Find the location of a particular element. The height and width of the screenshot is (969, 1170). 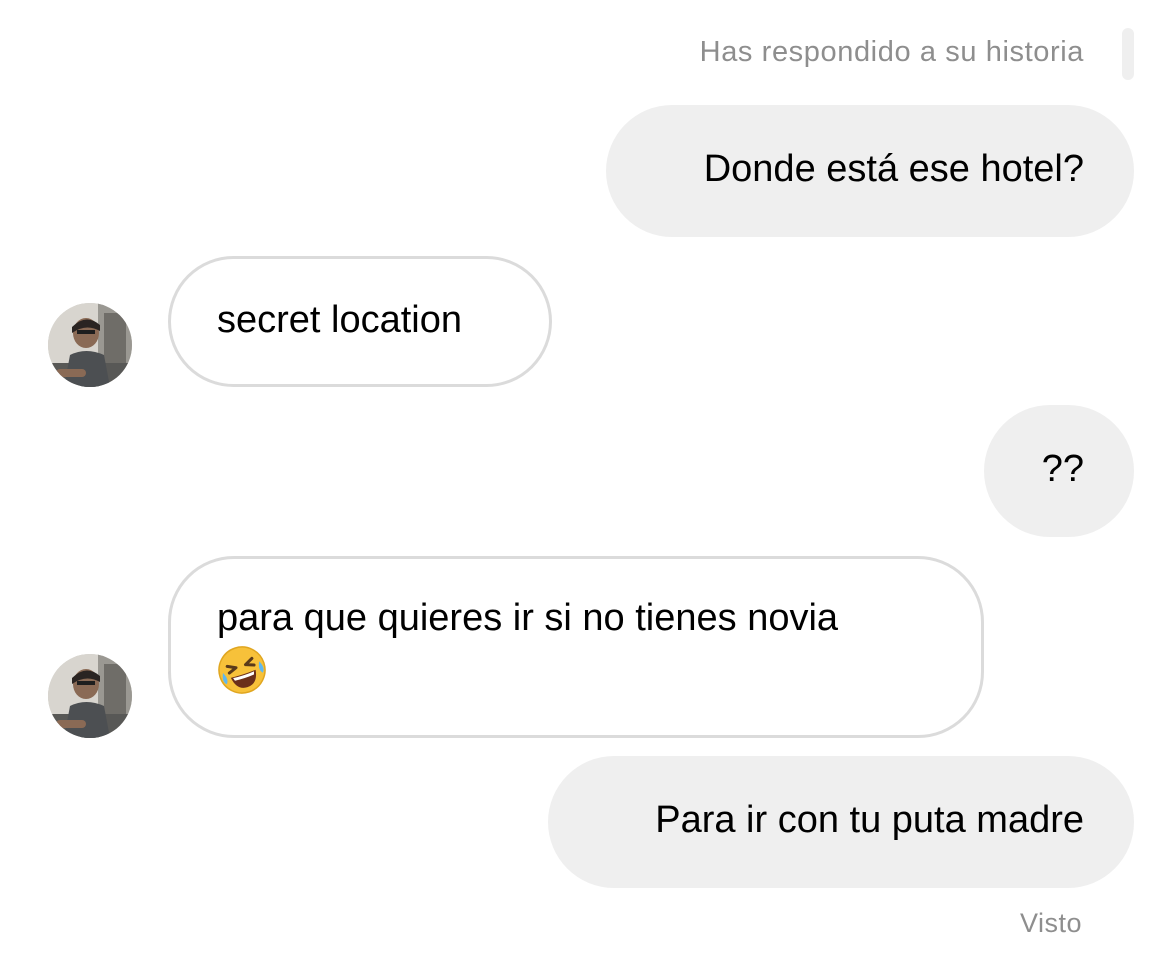

message-bubble-outgoing: Donde está ese hotel? is located at coordinates (870, 171).